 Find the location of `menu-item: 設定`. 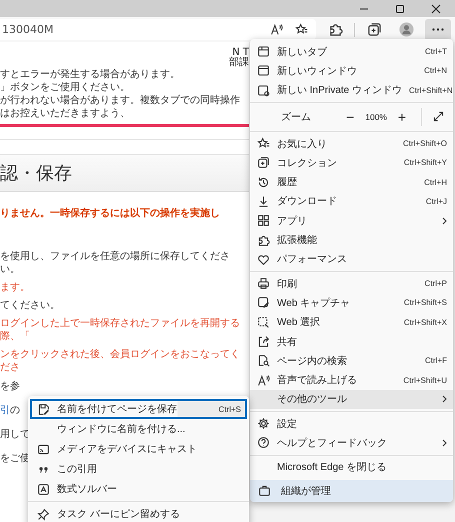

menu-item: 設定 is located at coordinates (351, 424).